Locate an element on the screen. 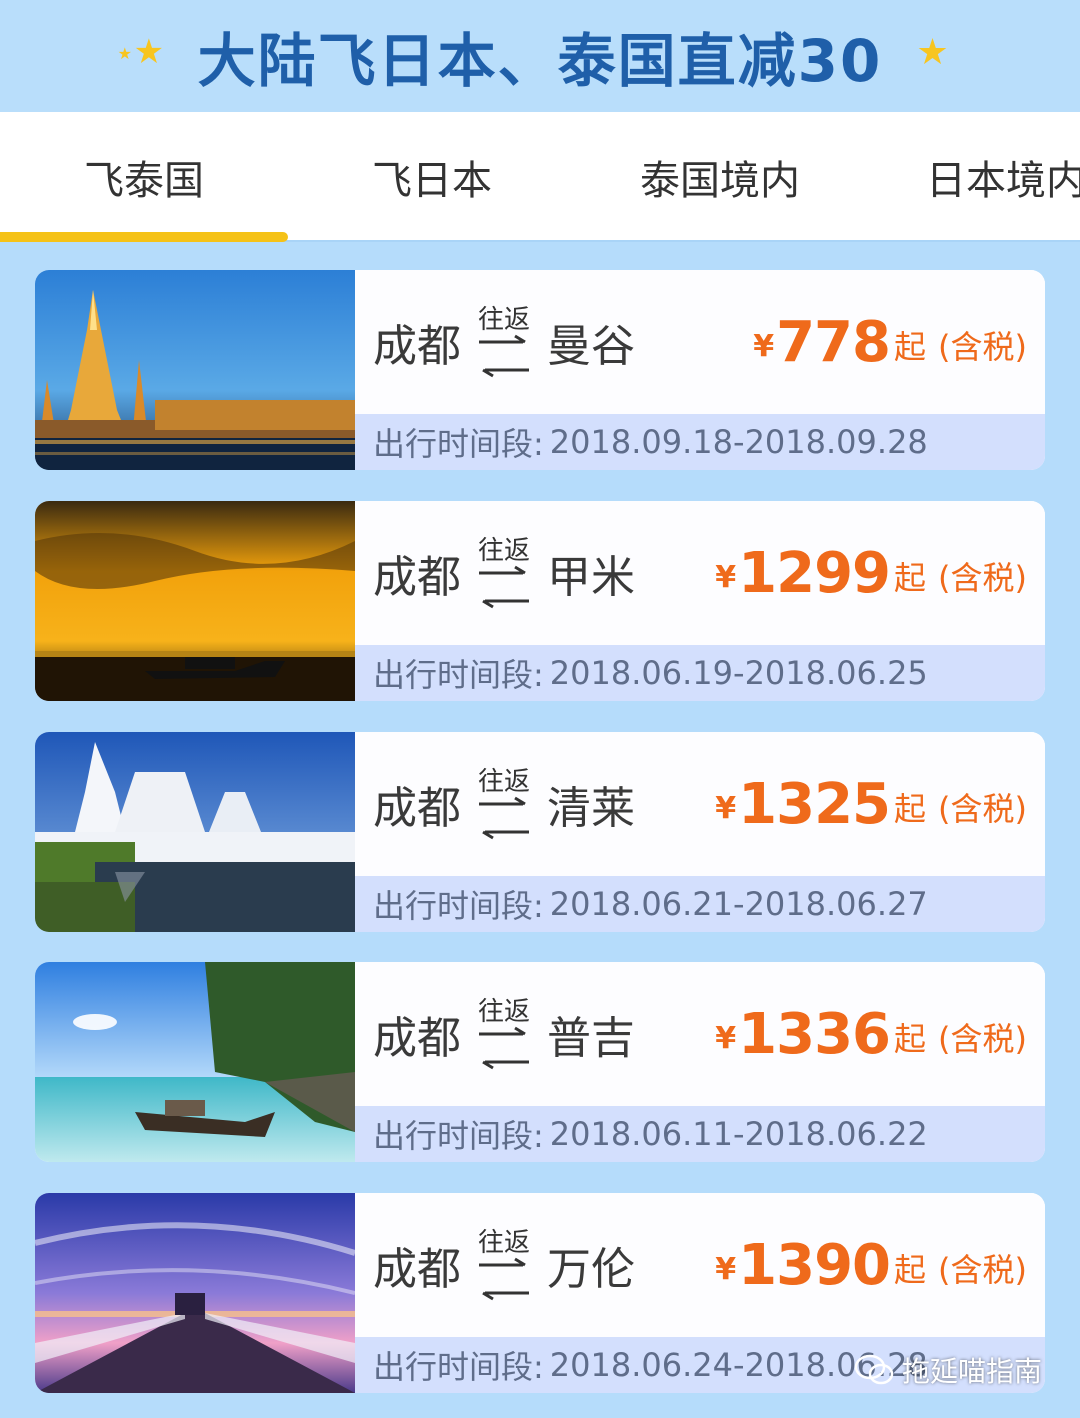 The width and height of the screenshot is (1080, 1418). route: 成都 往返 清莱 is located at coordinates (504, 804).